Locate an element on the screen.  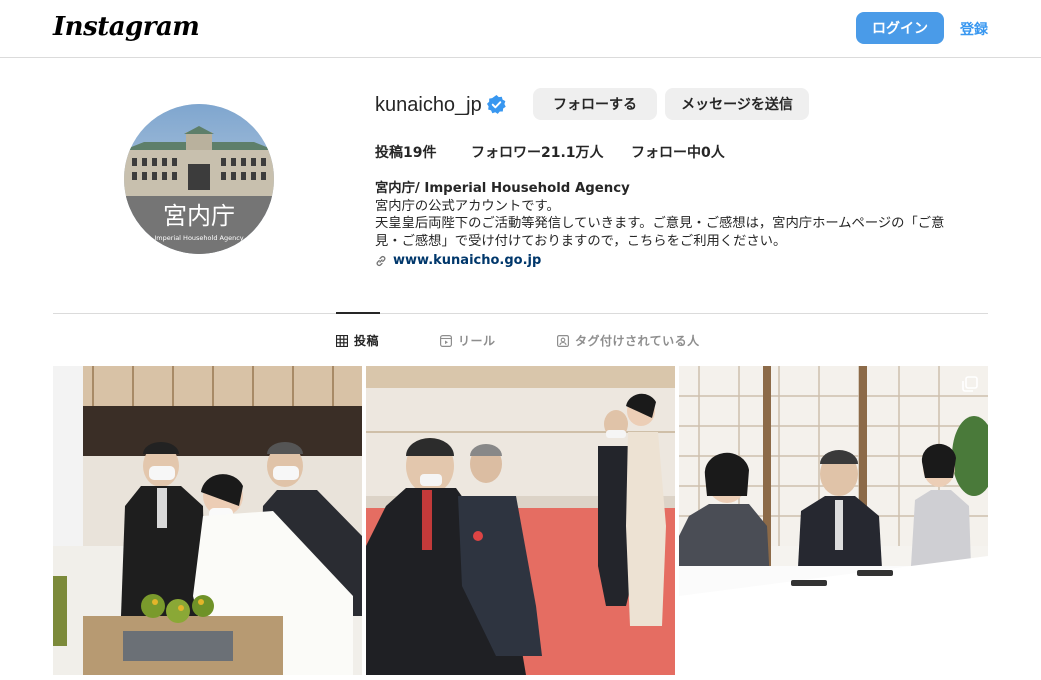
reels-icon is located at coordinates (446, 340).